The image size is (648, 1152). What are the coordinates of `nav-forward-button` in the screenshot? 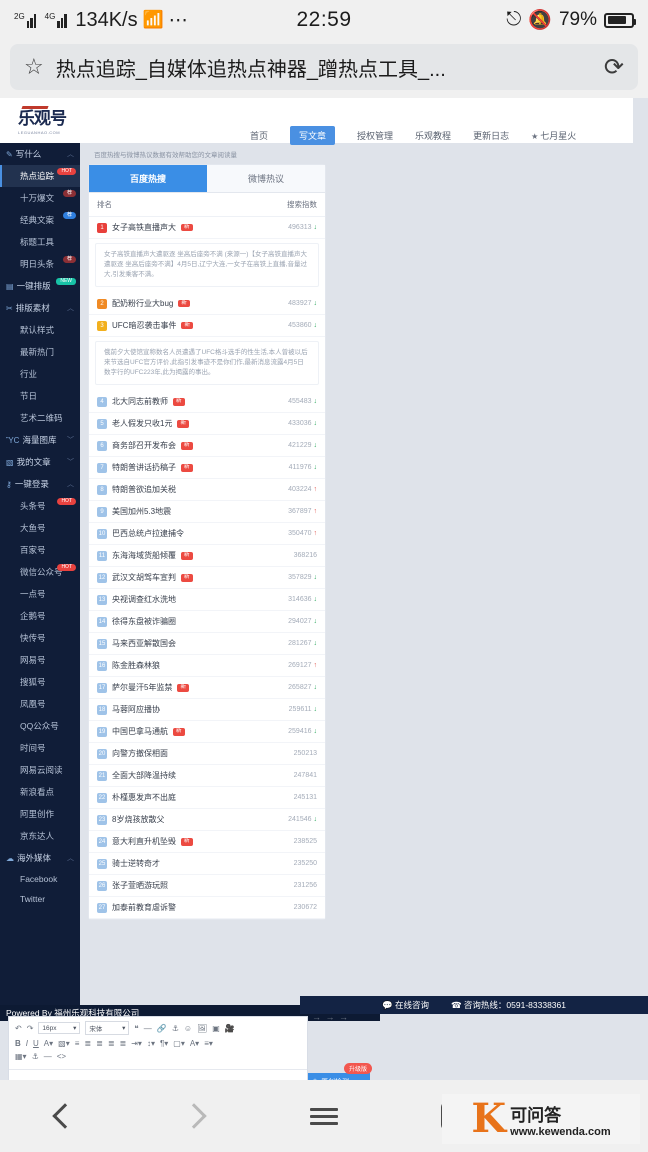 It's located at (195, 1116).